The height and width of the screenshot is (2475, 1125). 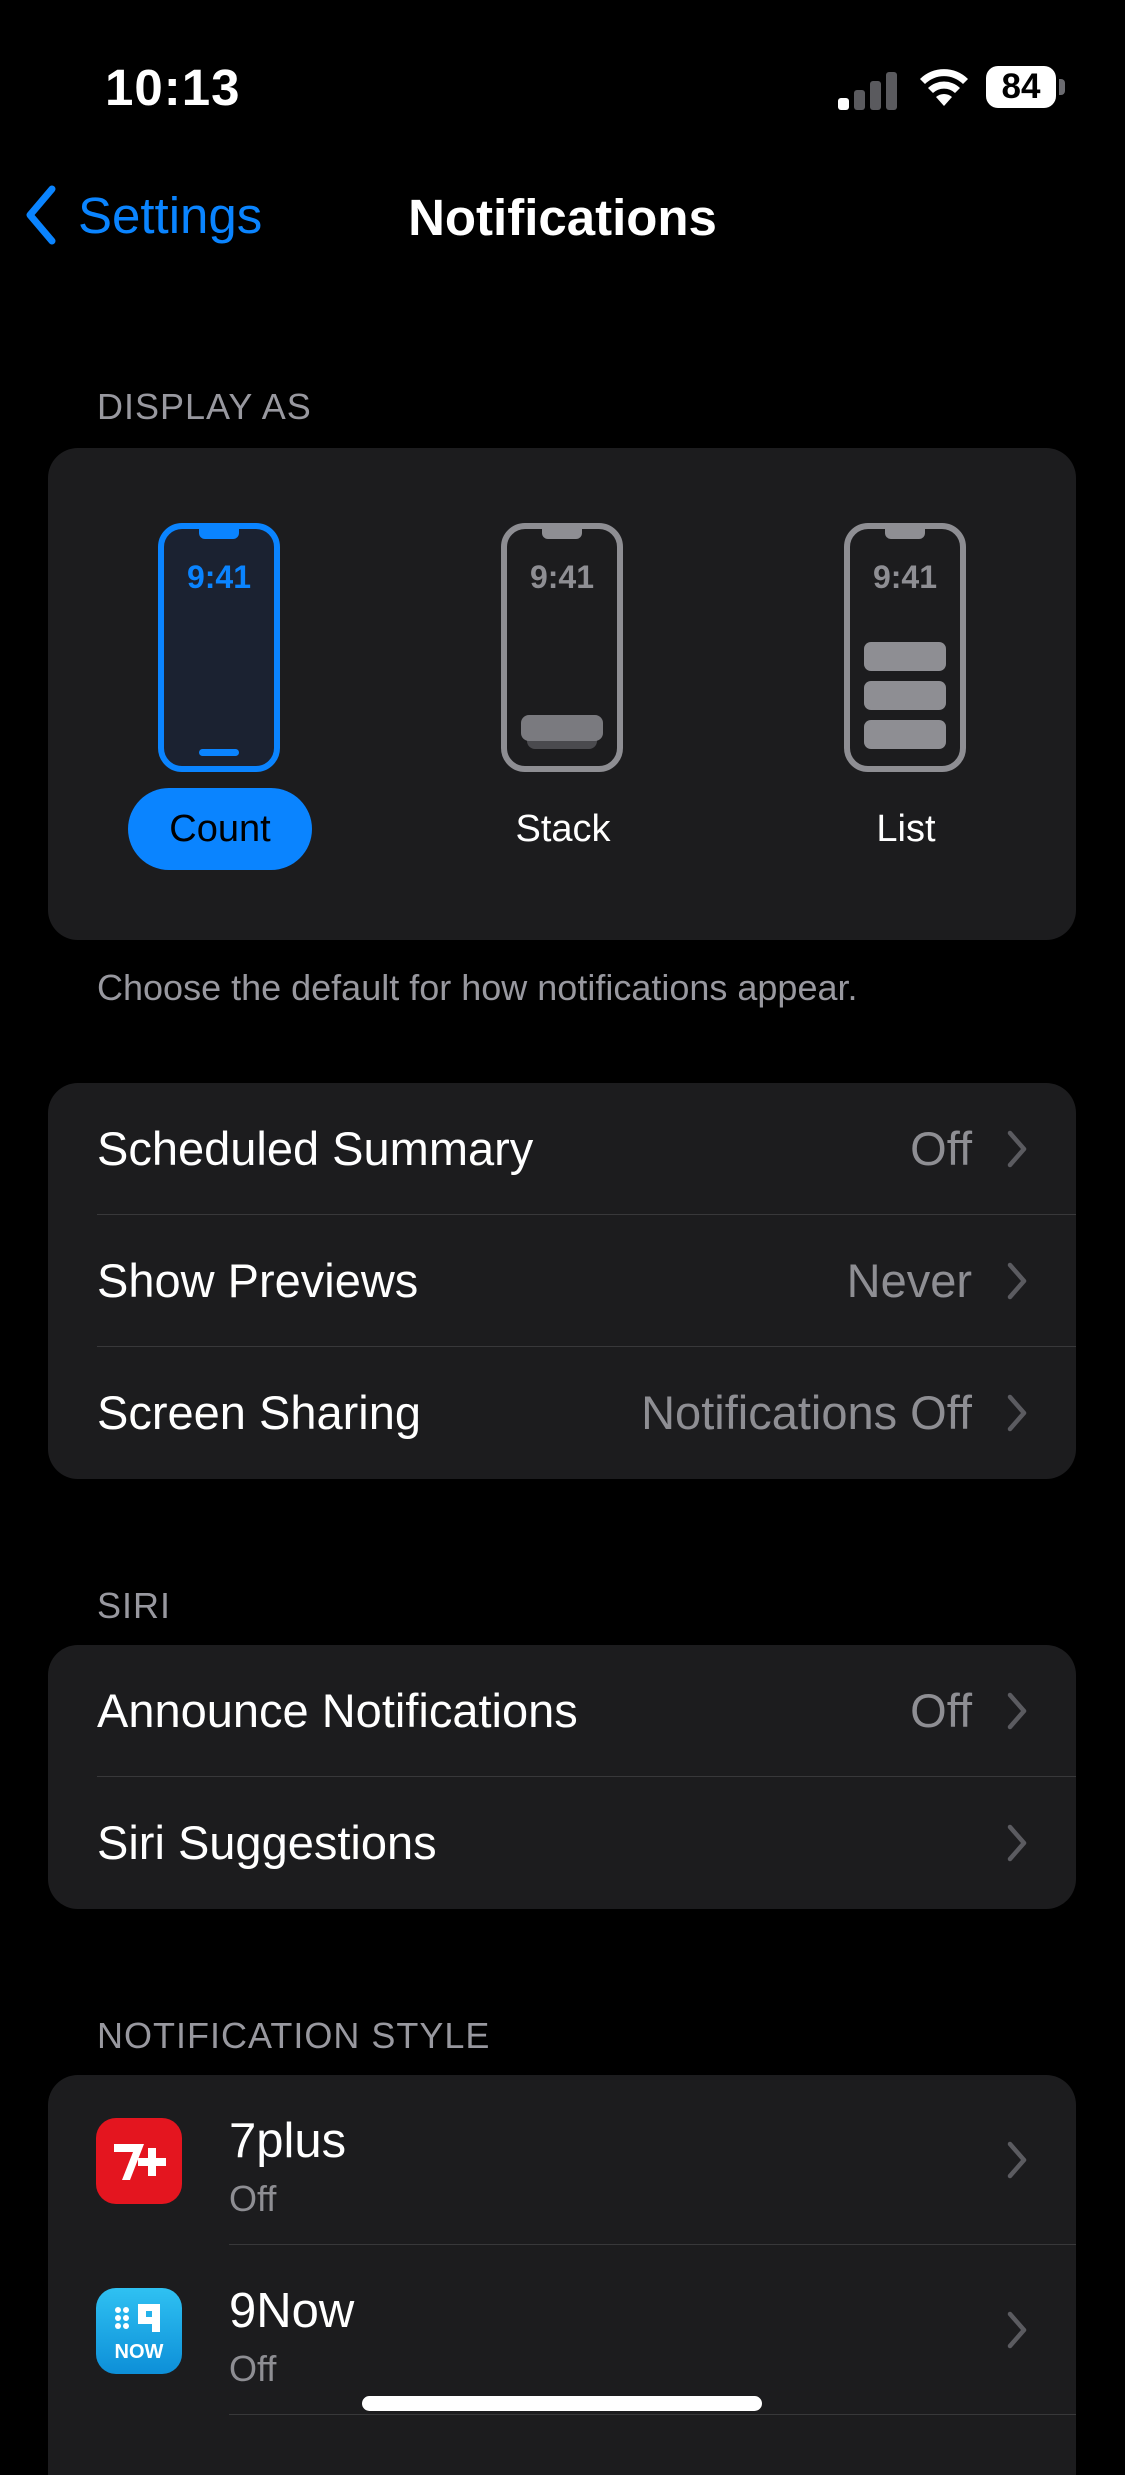 I want to click on stack-phone-preview: 9:41, so click(x=562, y=647).